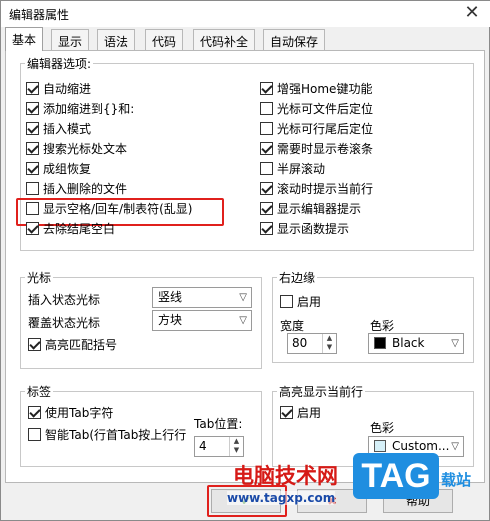 This screenshot has width=490, height=521. I want to click on option-checkbox: 显示函数提示, so click(304, 229).